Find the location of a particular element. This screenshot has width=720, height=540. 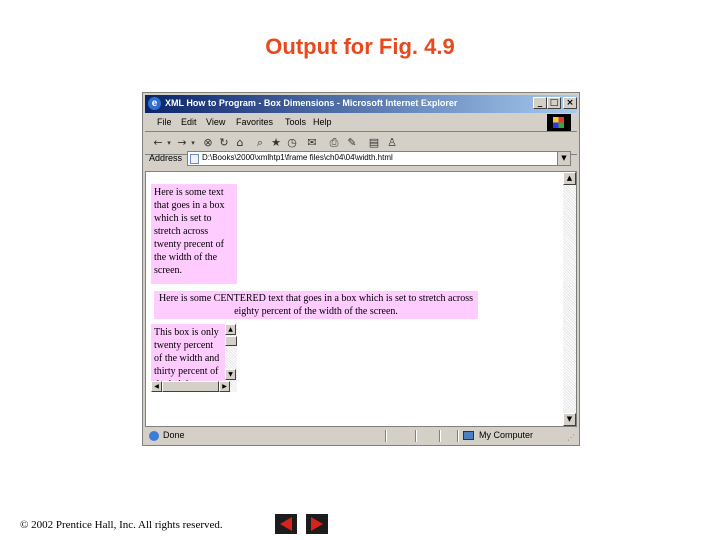

menu-view: View is located at coordinates (215, 122).